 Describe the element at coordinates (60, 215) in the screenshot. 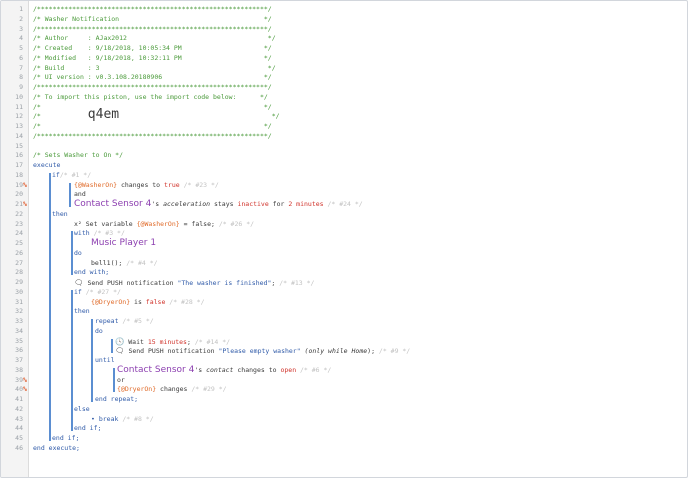

I see `code-line: then` at that location.